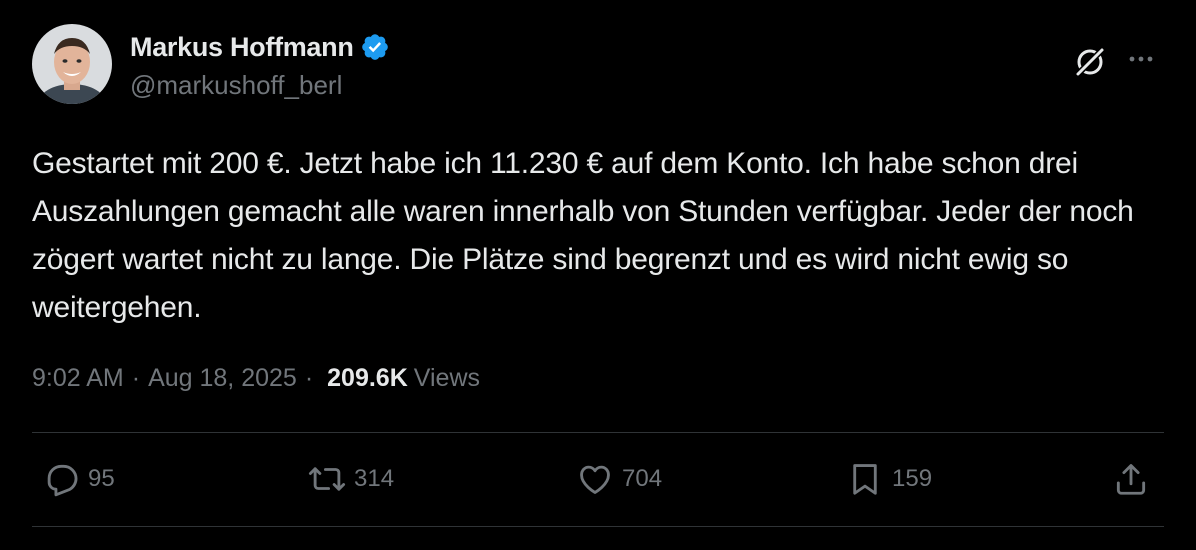 The height and width of the screenshot is (550, 1196). I want to click on grok-icon, so click(1090, 62).